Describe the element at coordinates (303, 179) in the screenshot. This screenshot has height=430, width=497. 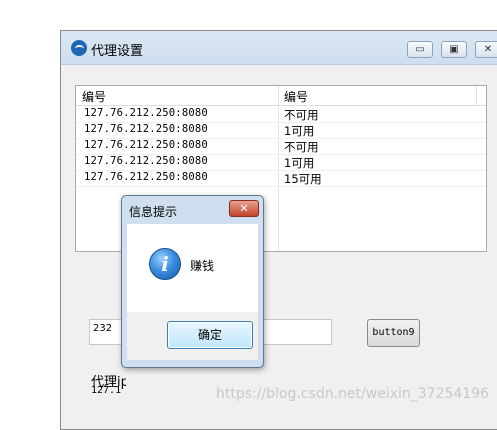
I see `cell-status: 15可用` at that location.